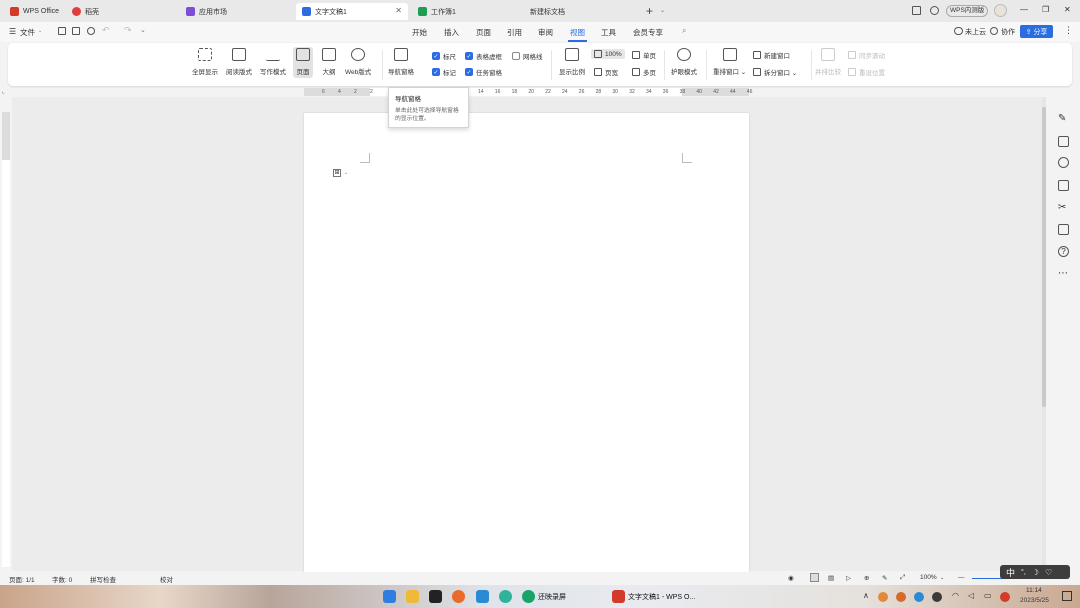 The height and width of the screenshot is (608, 1080). I want to click on tools-icon: ✂, so click(1063, 207).